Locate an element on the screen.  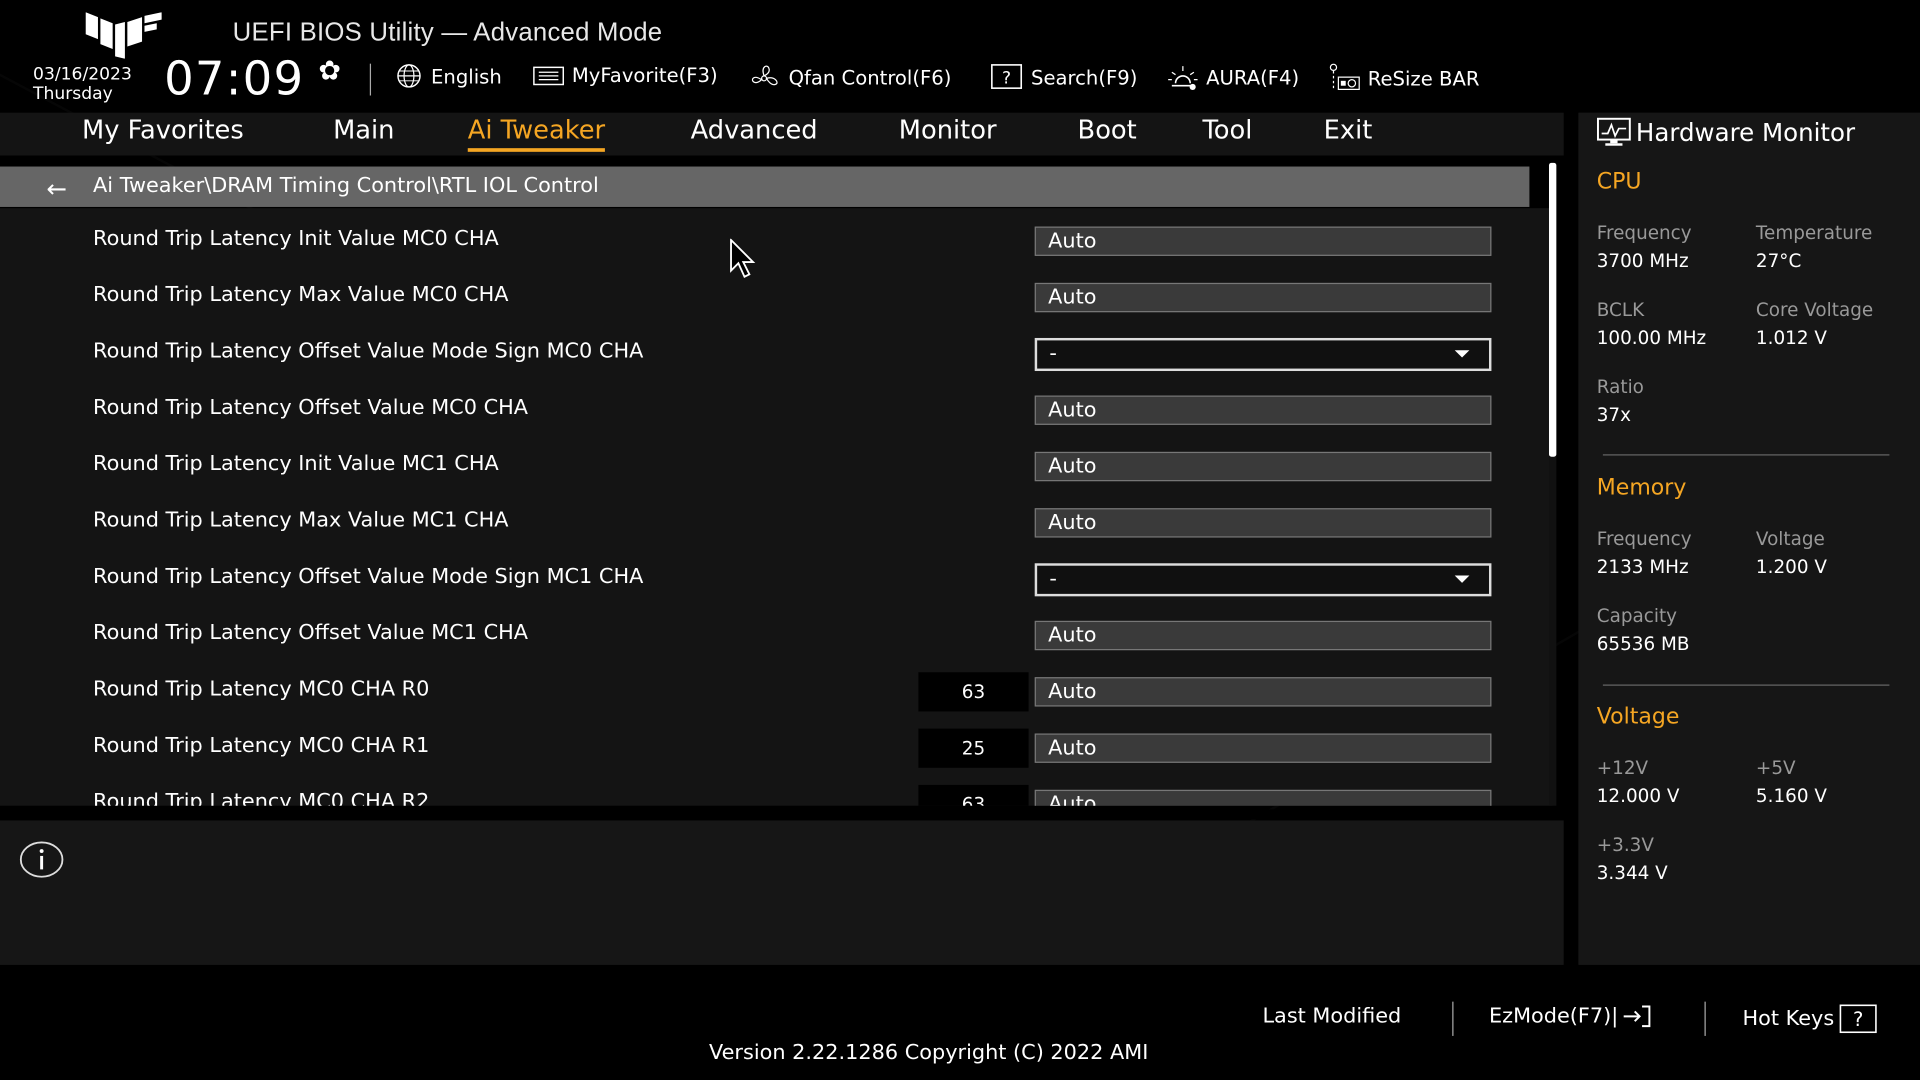
monitor-screen-icon is located at coordinates (1613, 131).